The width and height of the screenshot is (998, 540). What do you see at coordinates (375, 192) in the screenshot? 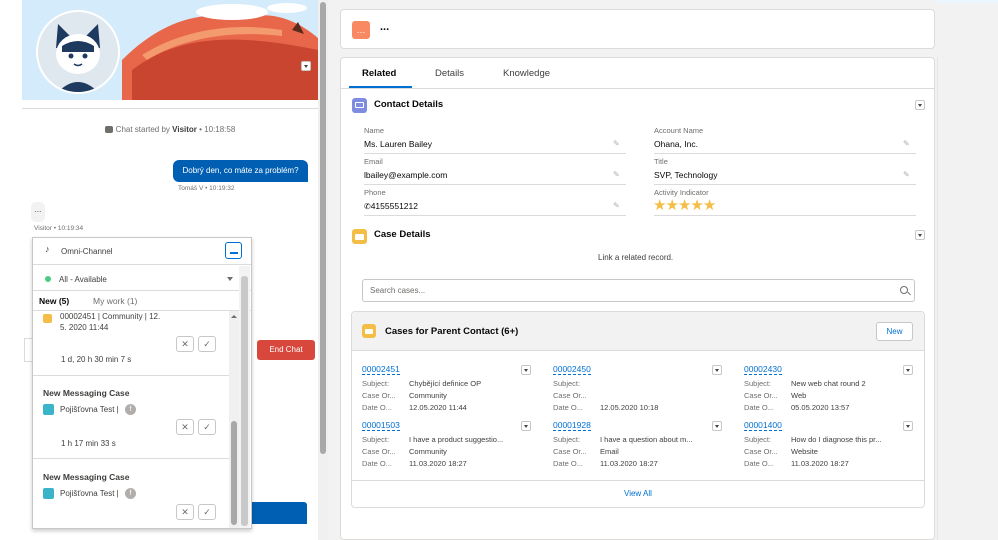
I see `phone-label: Phone` at bounding box center [375, 192].